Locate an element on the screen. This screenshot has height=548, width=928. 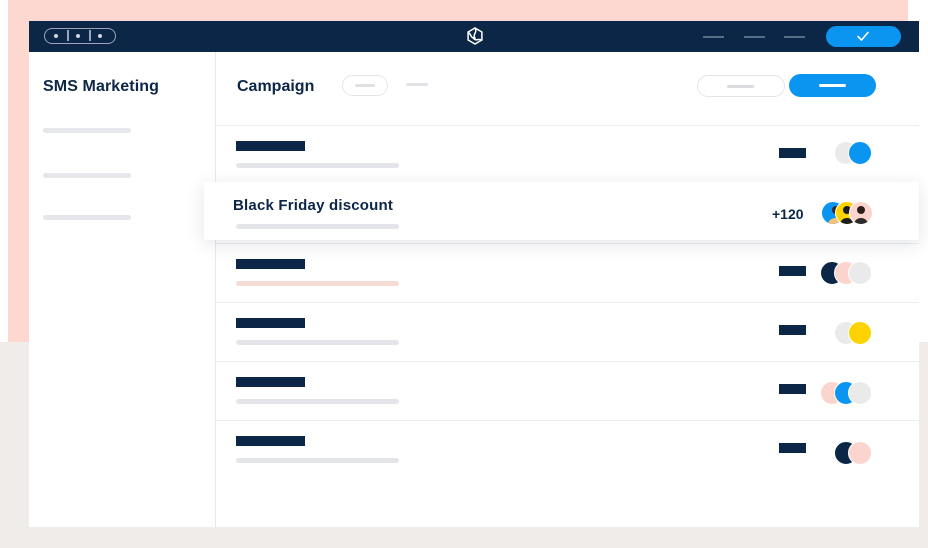
secondary-button is located at coordinates (741, 86).